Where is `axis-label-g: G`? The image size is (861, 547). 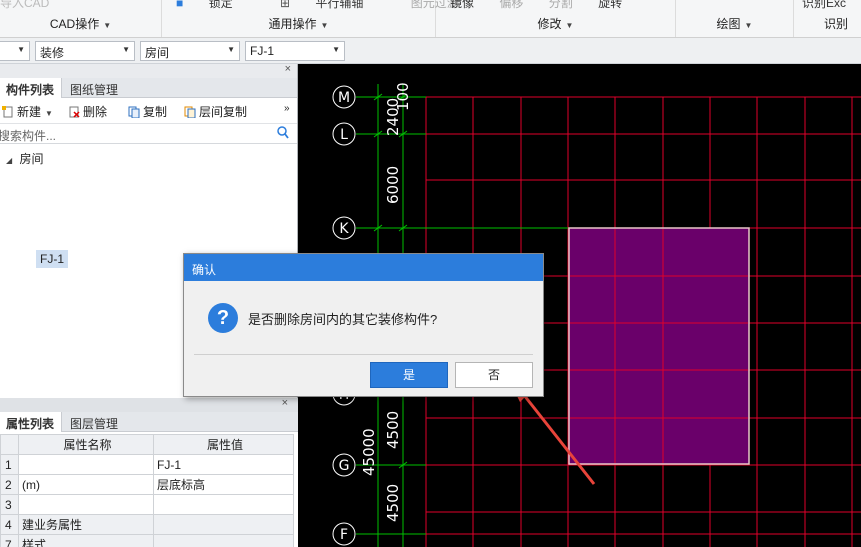
axis-label-g: G is located at coordinates (344, 466).